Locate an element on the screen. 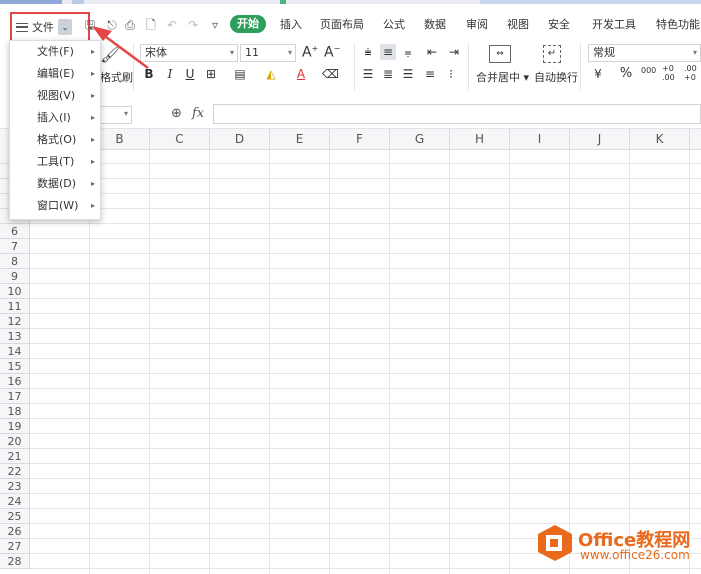 The image size is (701, 574). decrease-font-icon: A− is located at coordinates (332, 52).